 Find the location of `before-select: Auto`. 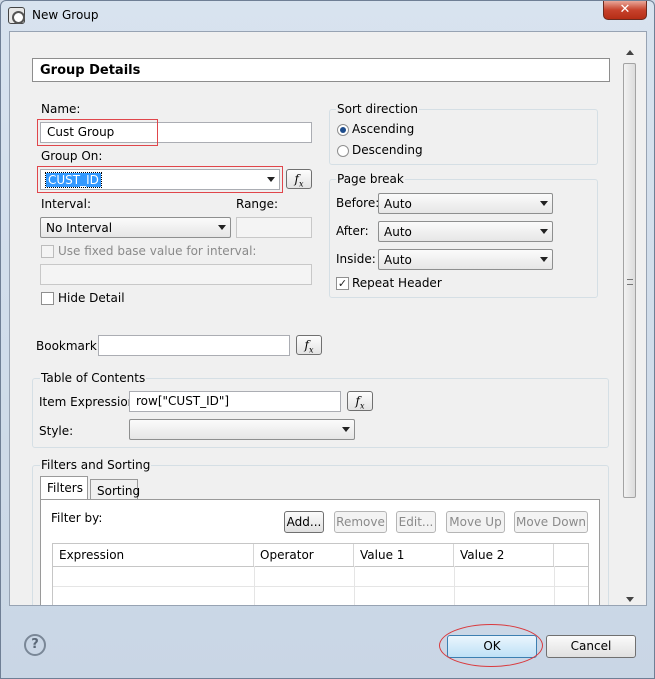

before-select: Auto is located at coordinates (465, 203).